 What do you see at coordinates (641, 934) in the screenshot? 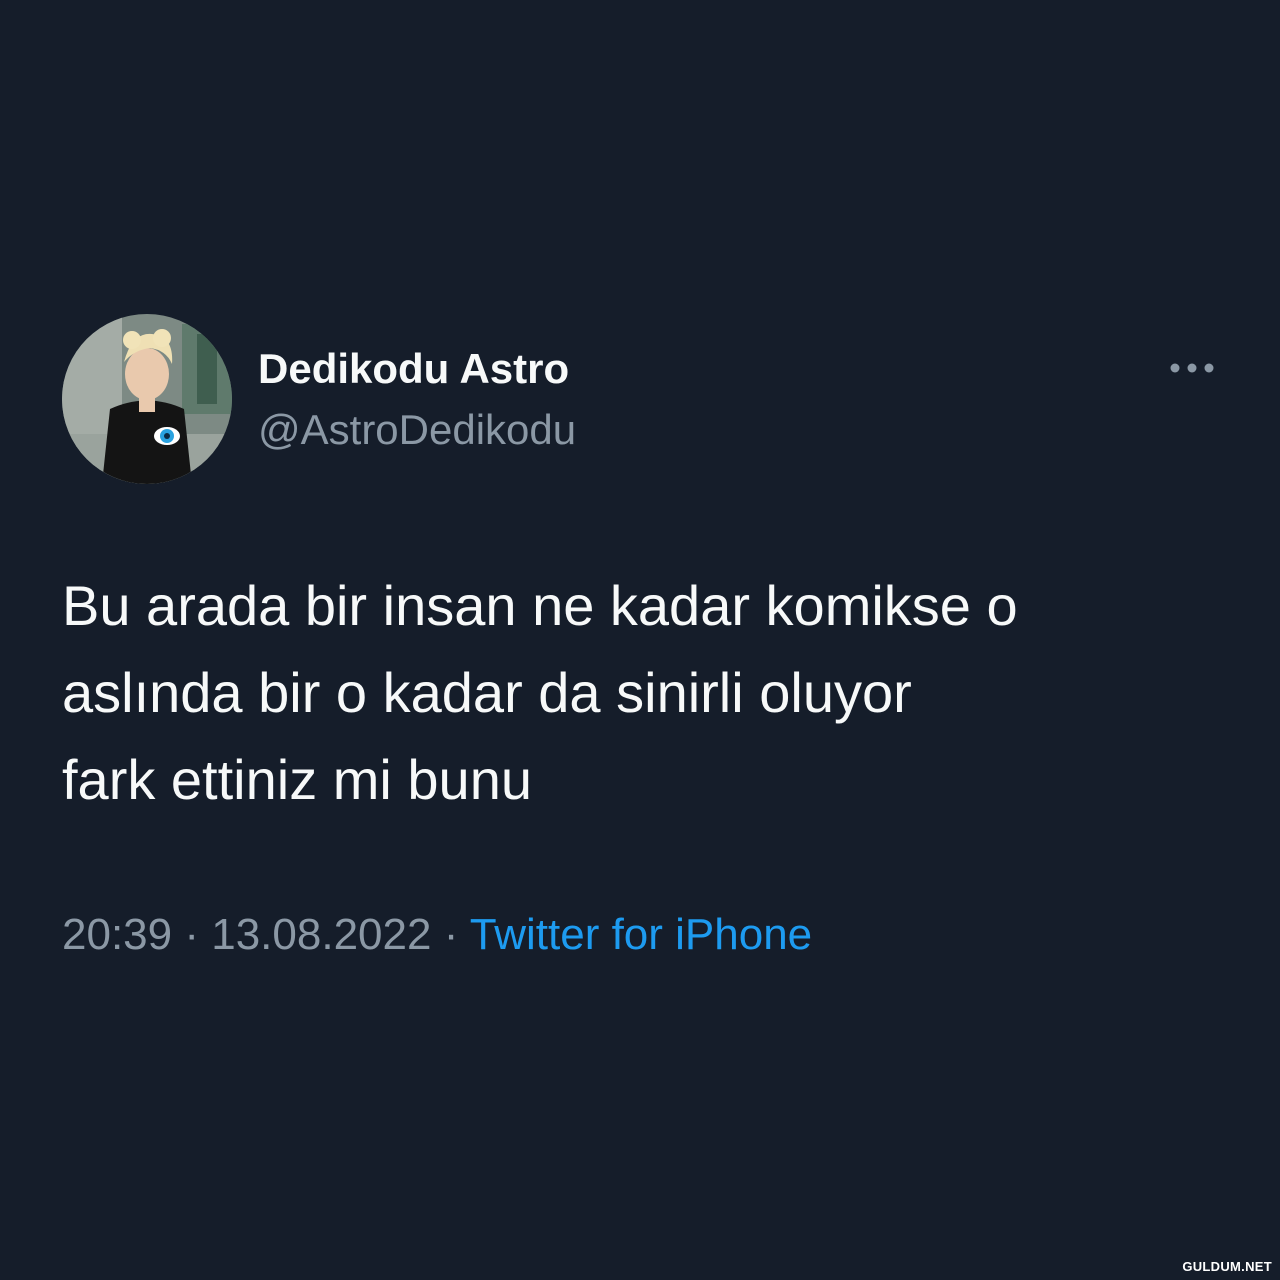
I see `tweet-source-link: Twitter for iPhone` at bounding box center [641, 934].